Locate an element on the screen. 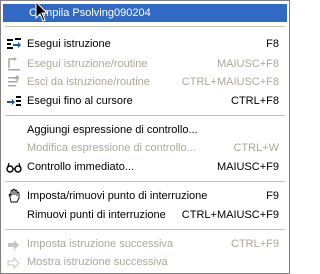  menu-item-shortcut: CTRL+MAIUSC+F8 is located at coordinates (230, 82).